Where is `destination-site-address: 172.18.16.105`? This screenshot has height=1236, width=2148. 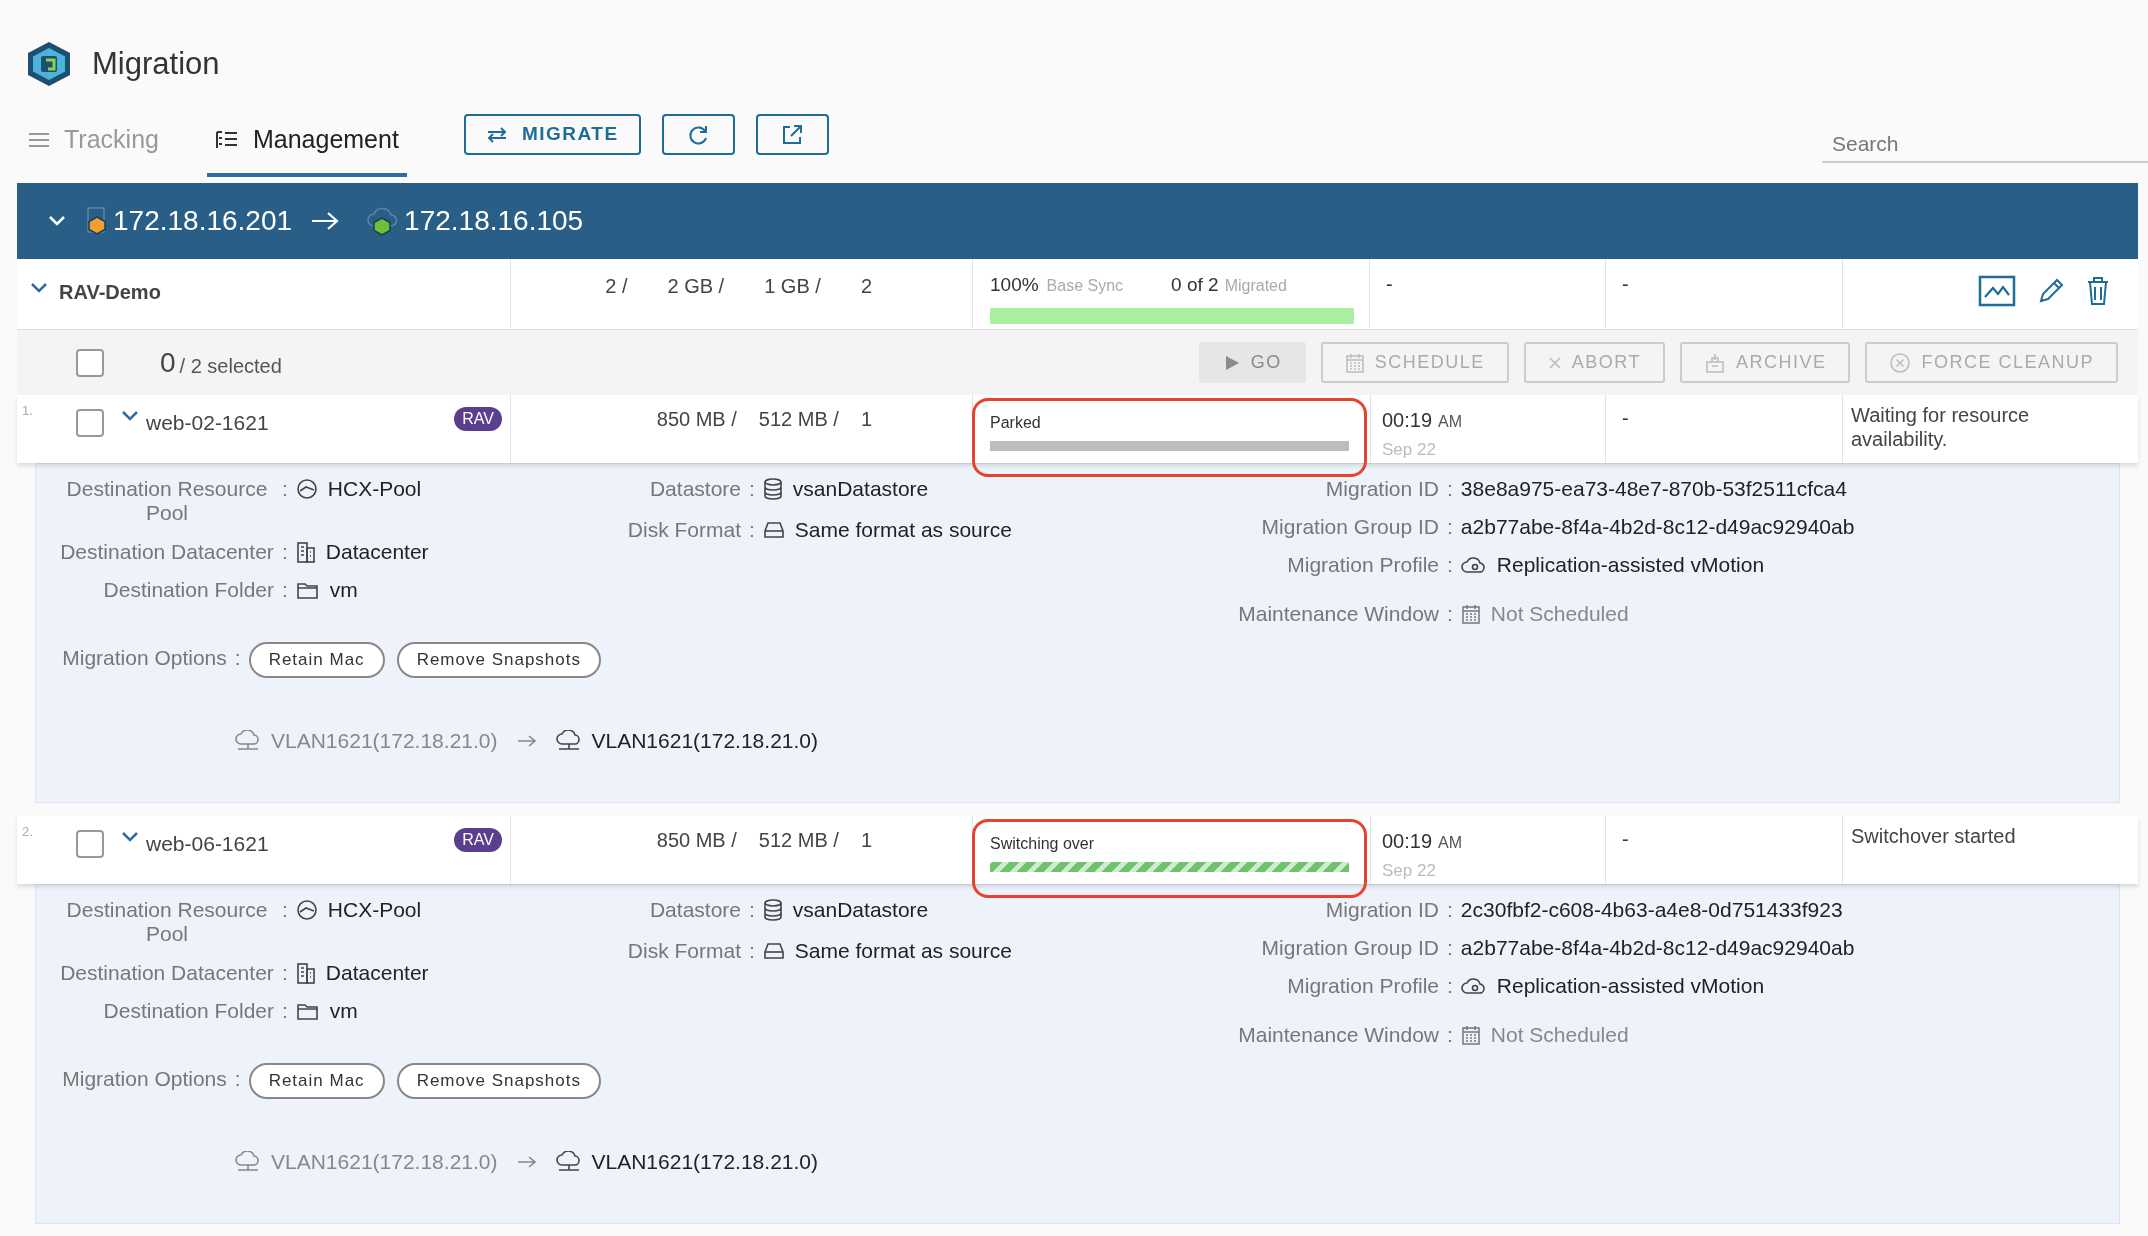 destination-site-address: 172.18.16.105 is located at coordinates (494, 221).